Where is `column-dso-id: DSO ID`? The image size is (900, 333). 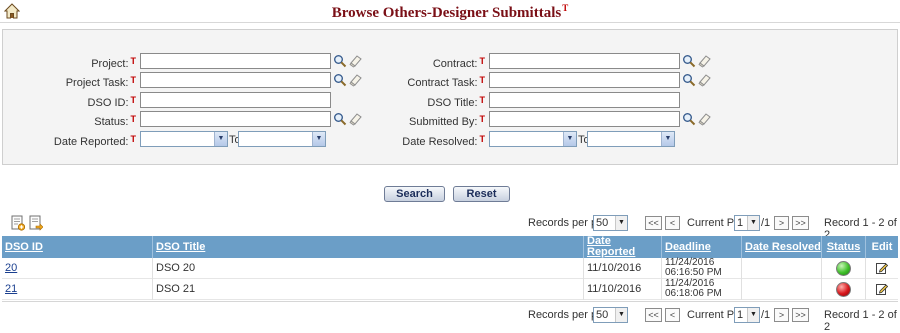
column-dso-id: DSO ID is located at coordinates (77, 247).